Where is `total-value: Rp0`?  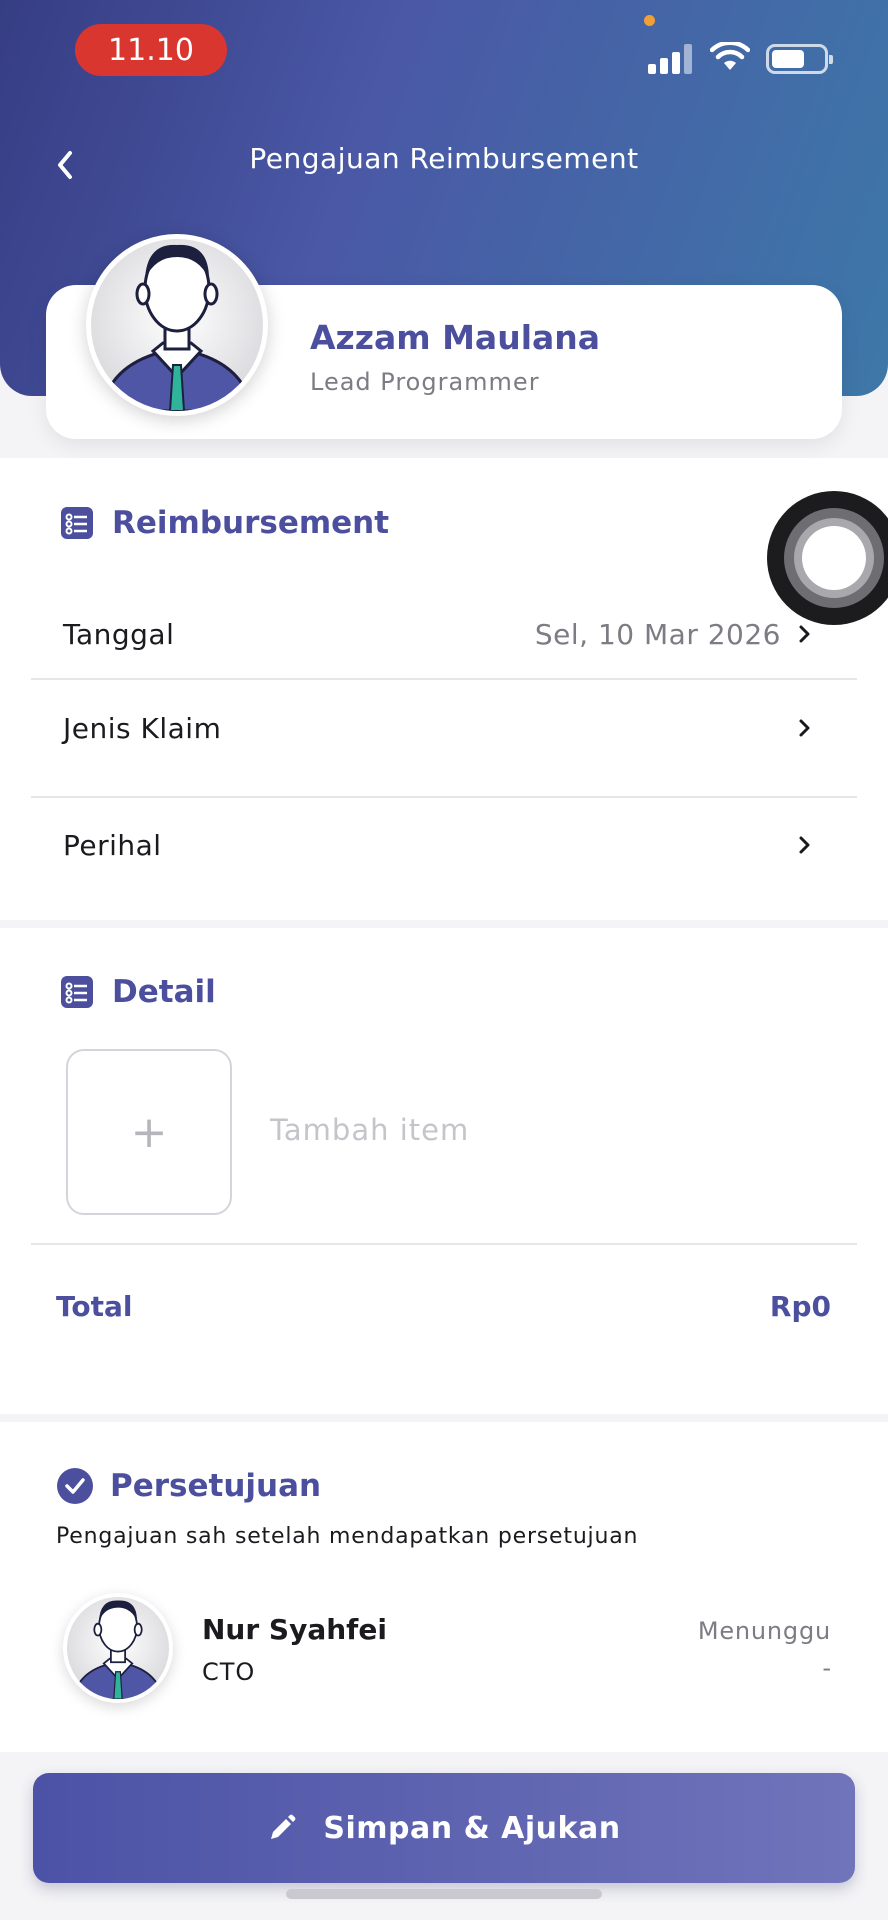 total-value: Rp0 is located at coordinates (800, 1306).